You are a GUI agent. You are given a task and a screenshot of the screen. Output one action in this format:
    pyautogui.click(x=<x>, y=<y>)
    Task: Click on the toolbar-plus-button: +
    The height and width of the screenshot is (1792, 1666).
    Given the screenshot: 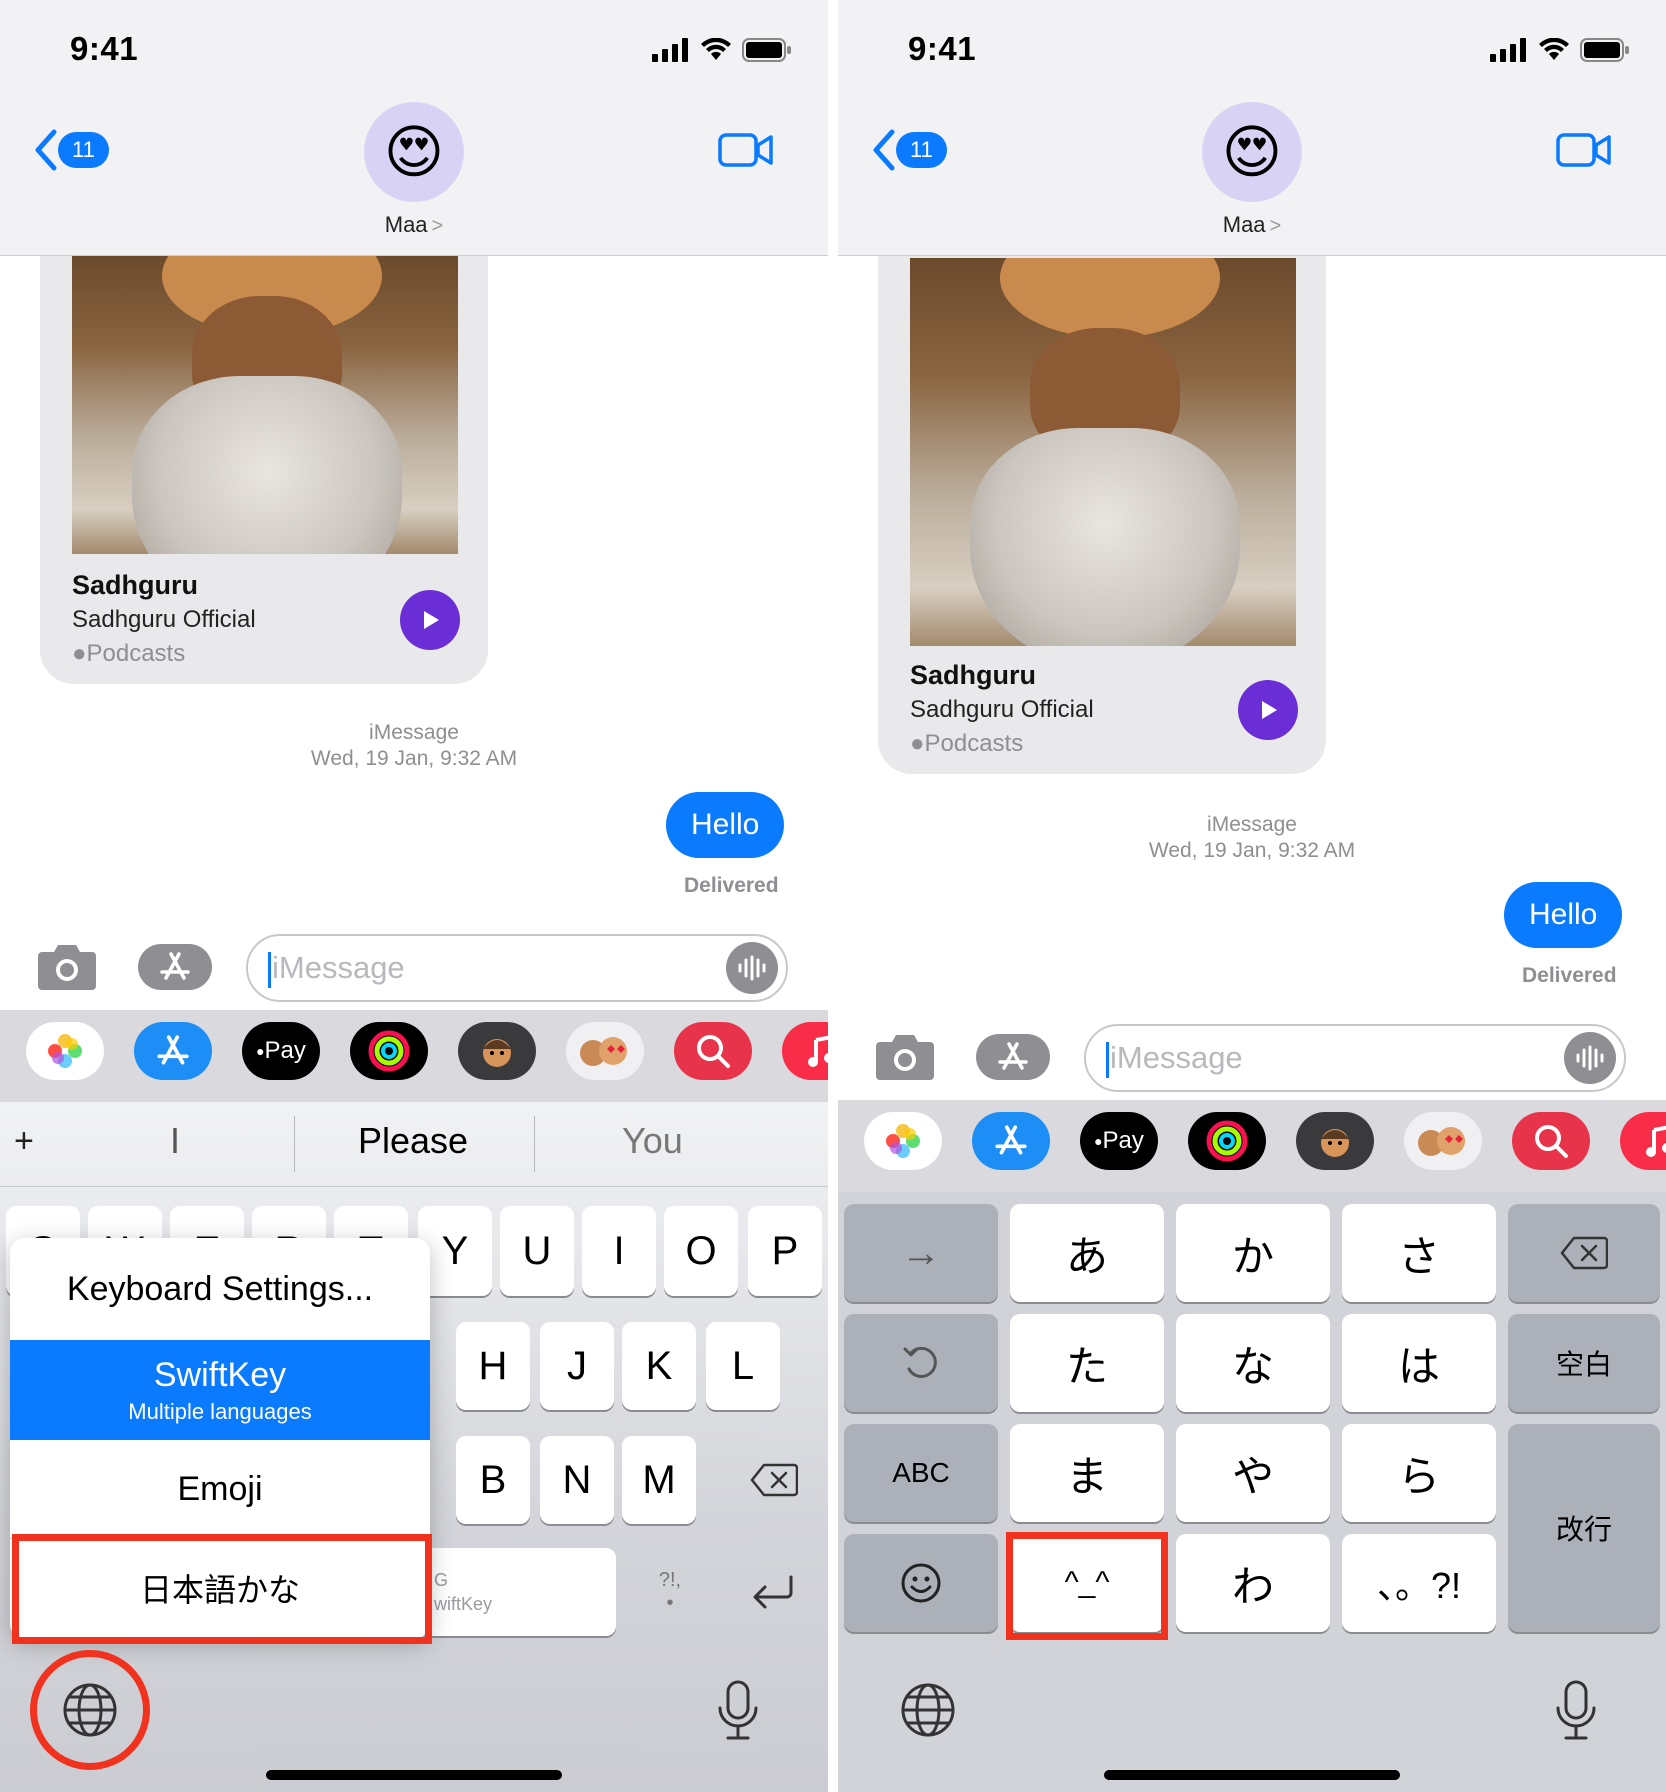 What is the action you would take?
    pyautogui.click(x=24, y=1141)
    